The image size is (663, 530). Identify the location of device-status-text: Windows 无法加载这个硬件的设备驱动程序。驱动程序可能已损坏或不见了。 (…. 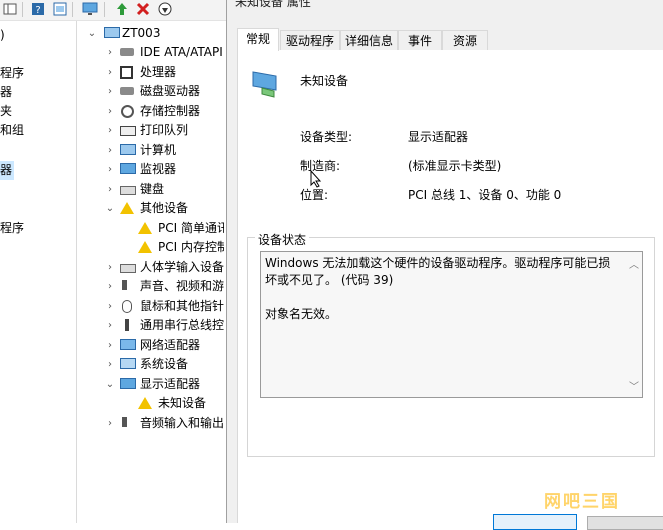
(438, 288).